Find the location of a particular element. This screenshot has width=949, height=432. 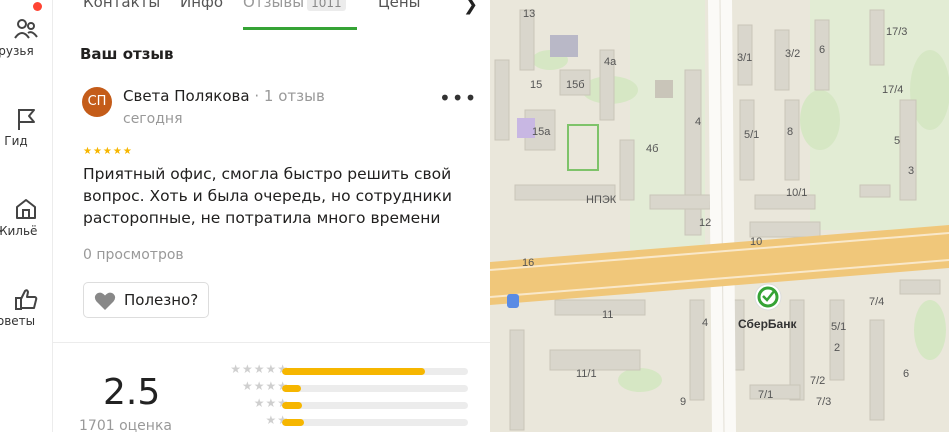

tab-reviews-count: 1011 is located at coordinates (326, 5).